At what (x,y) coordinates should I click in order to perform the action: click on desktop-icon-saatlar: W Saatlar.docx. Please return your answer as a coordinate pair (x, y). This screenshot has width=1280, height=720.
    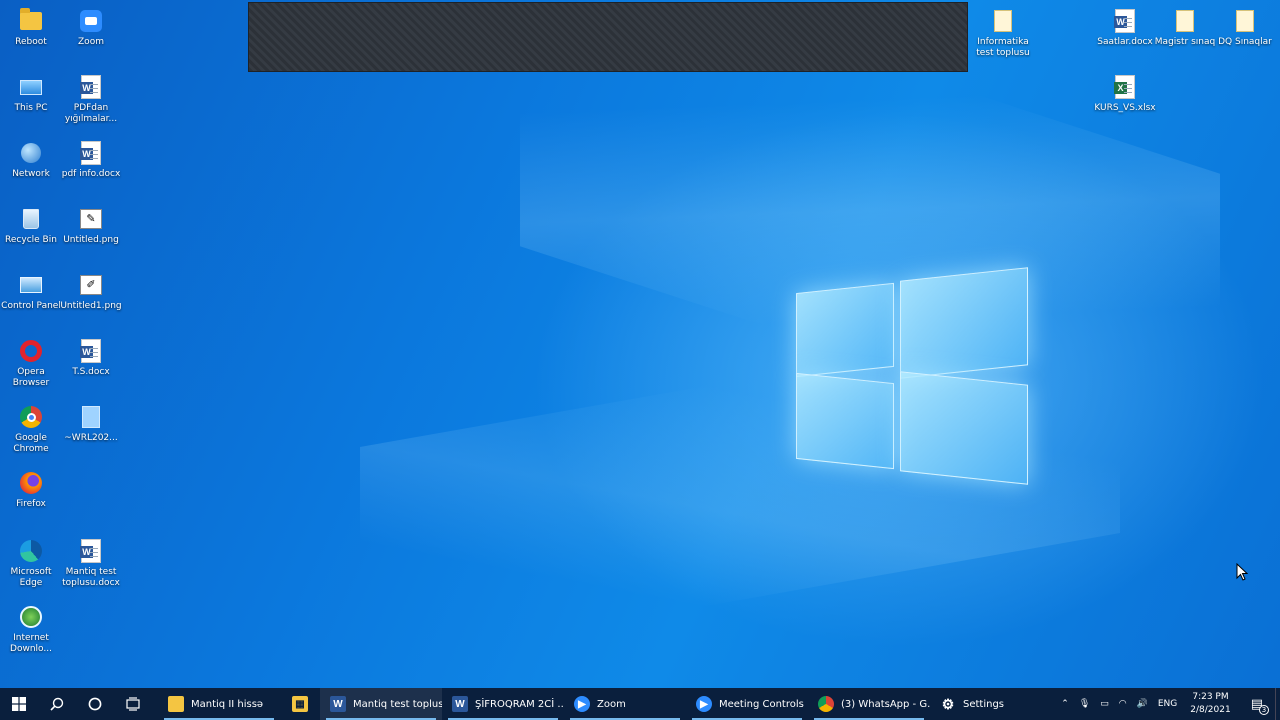
    Looking at the image, I should click on (1125, 28).